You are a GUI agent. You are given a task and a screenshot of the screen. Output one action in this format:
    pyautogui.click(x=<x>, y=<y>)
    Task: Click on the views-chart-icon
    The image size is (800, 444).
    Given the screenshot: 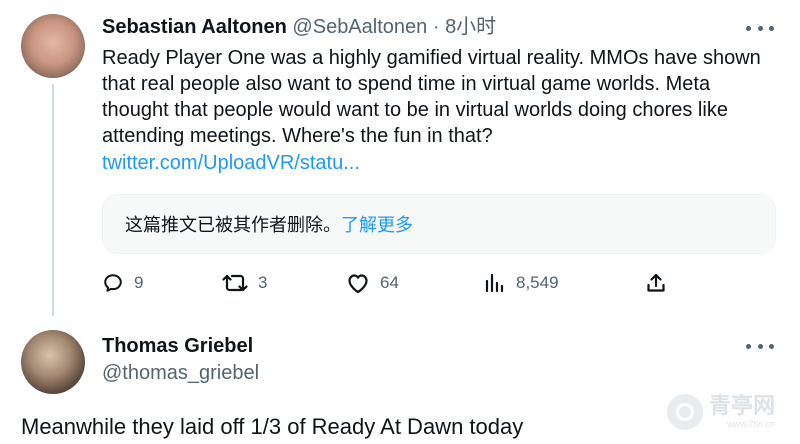 What is the action you would take?
    pyautogui.click(x=494, y=283)
    